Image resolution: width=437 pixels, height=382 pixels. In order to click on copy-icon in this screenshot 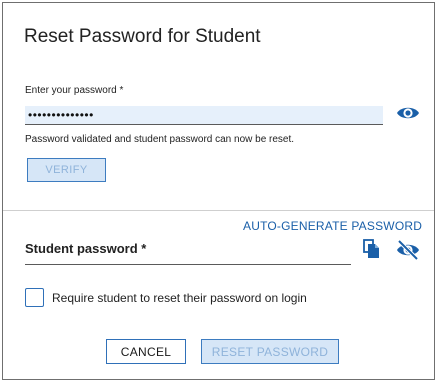, I will do `click(371, 248)`.